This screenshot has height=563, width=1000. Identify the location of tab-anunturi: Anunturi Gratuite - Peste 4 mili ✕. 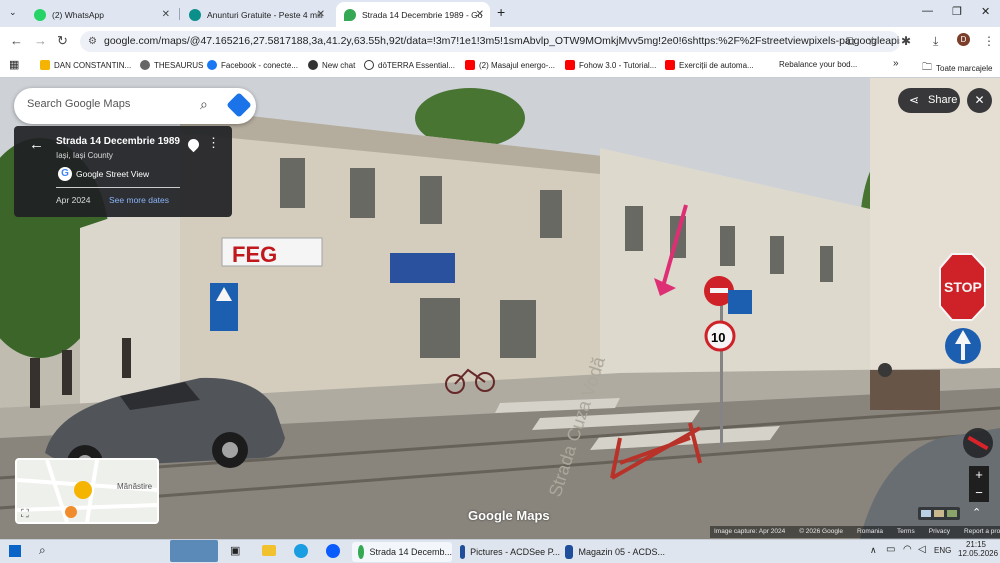
(256, 14).